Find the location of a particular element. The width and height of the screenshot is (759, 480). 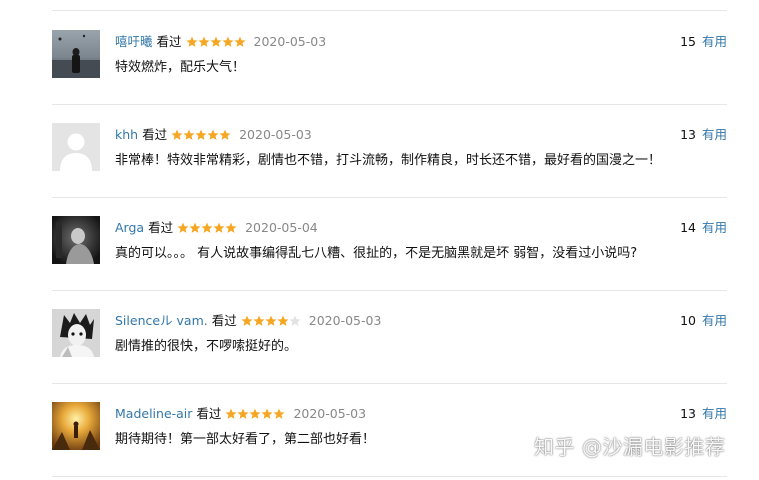

vote-count: 14 is located at coordinates (688, 227).